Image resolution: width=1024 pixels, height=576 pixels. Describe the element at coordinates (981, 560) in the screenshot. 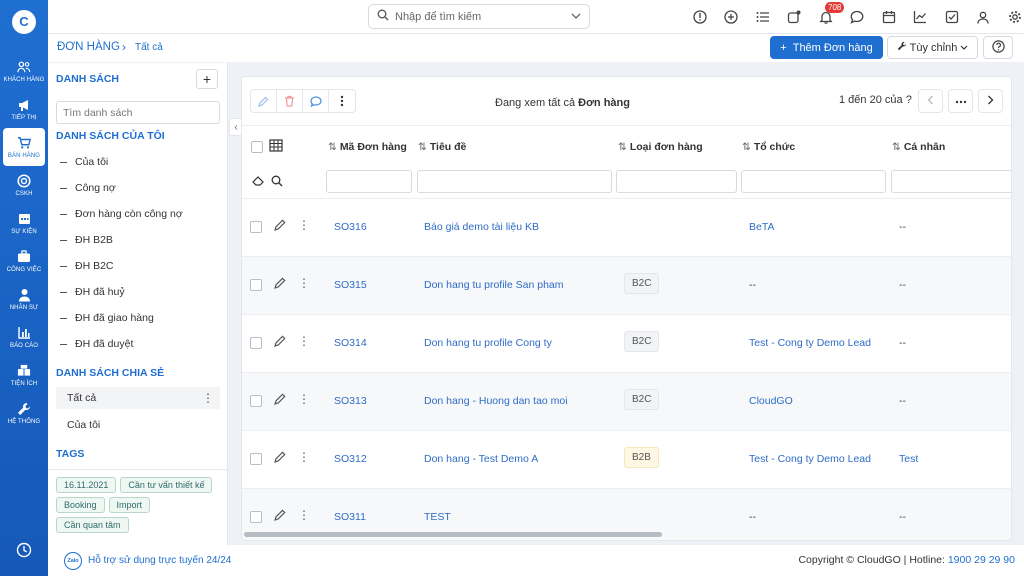

I see `hotline-number: 1900 29 29 90` at that location.